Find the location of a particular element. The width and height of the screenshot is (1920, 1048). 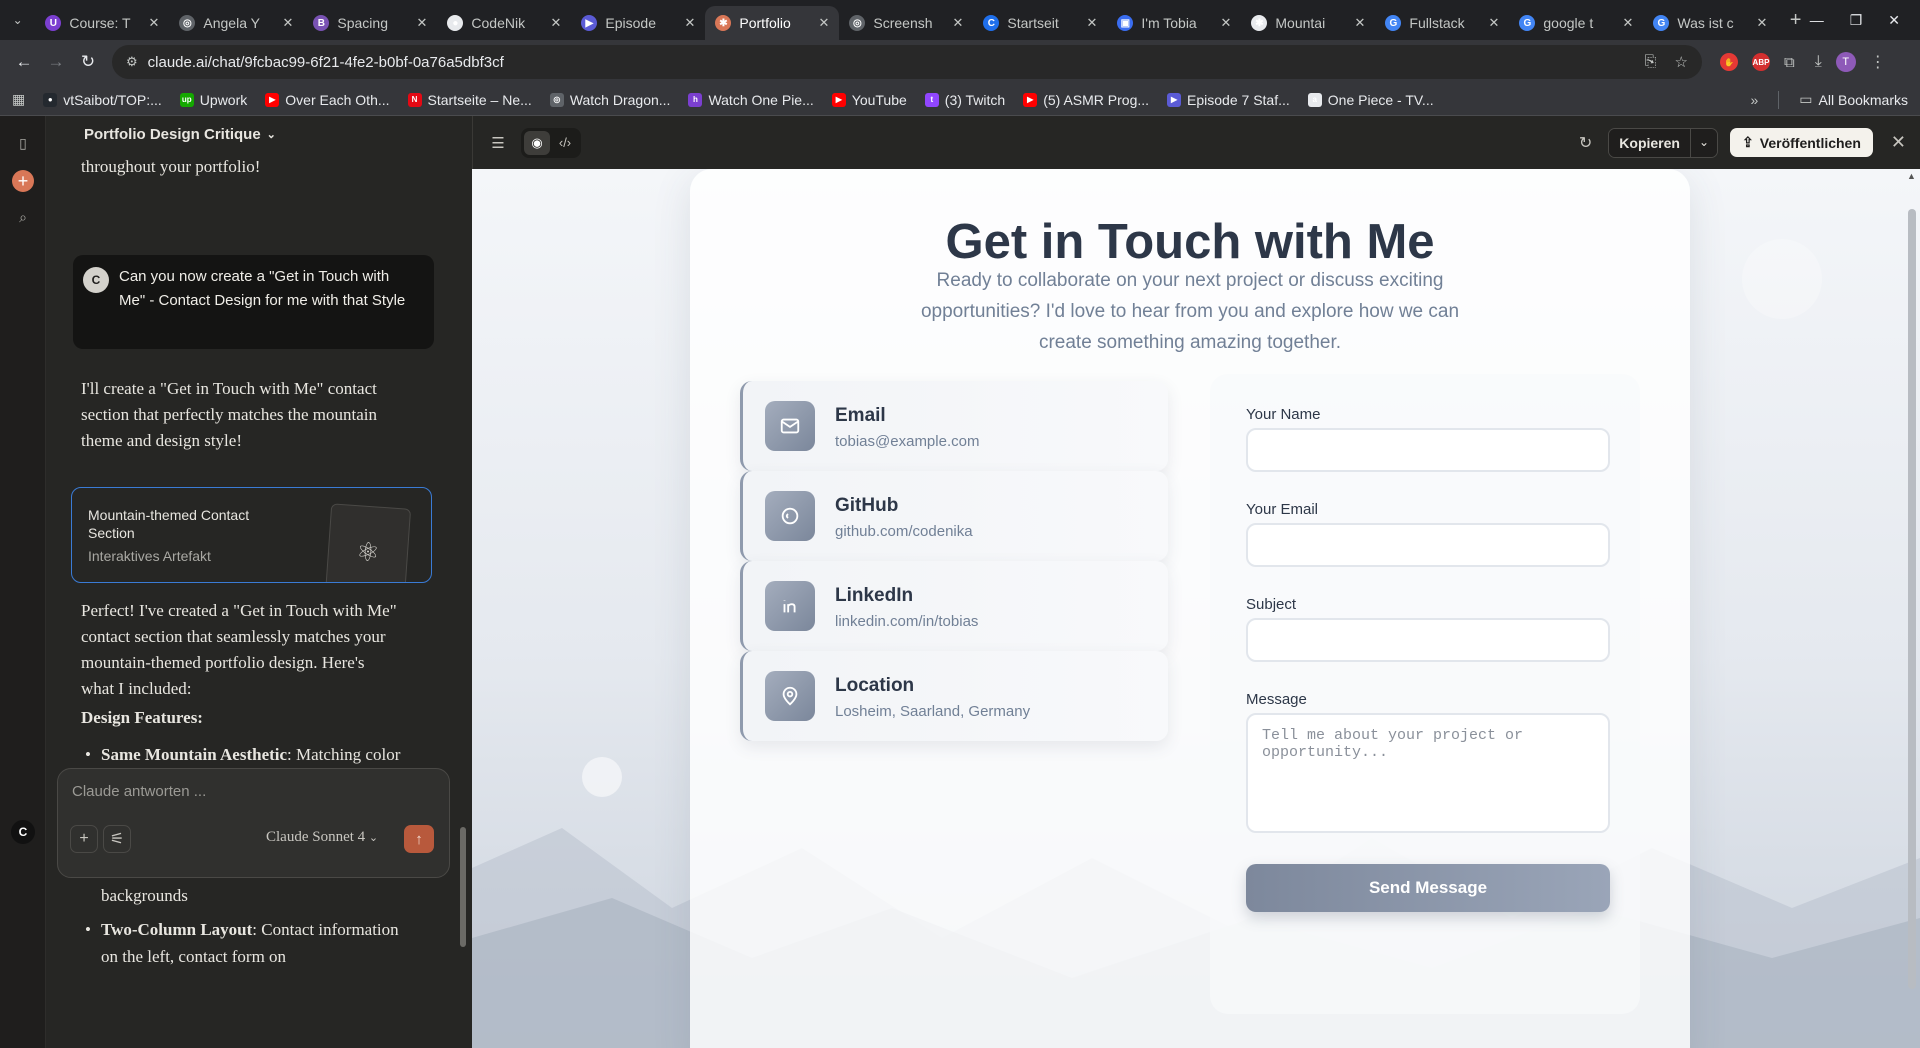

view-toggle: ◉ ‹/› is located at coordinates (551, 142).